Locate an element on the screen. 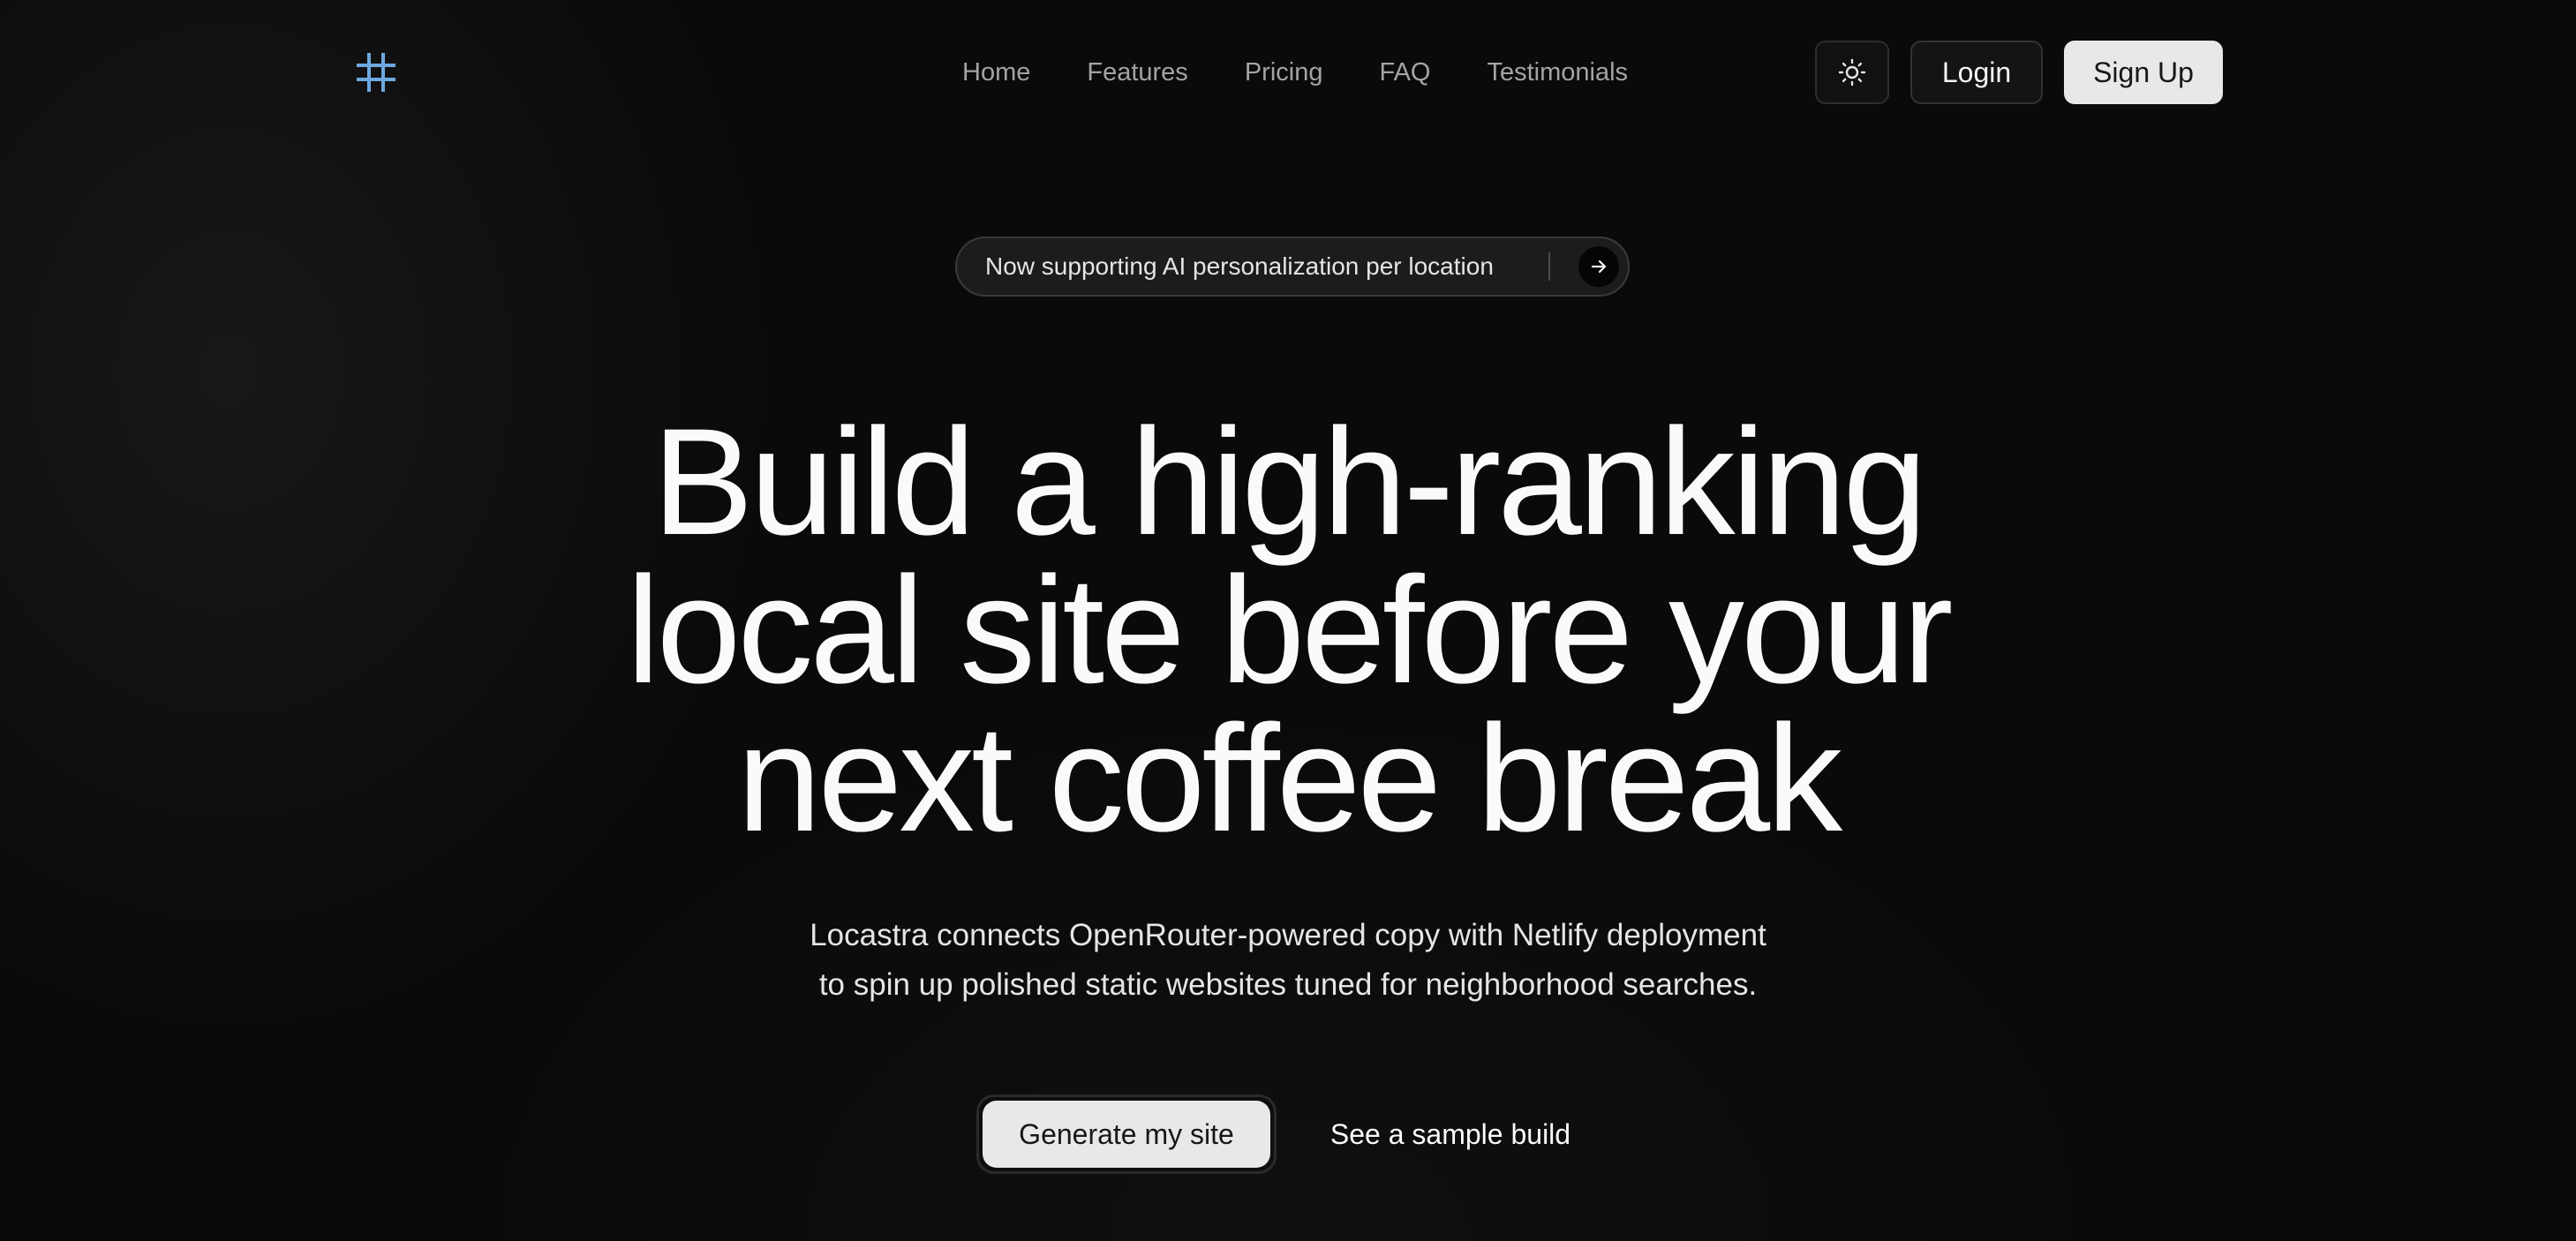 The width and height of the screenshot is (2576, 1241). hero-title-line: local site before your is located at coordinates (1290, 630).